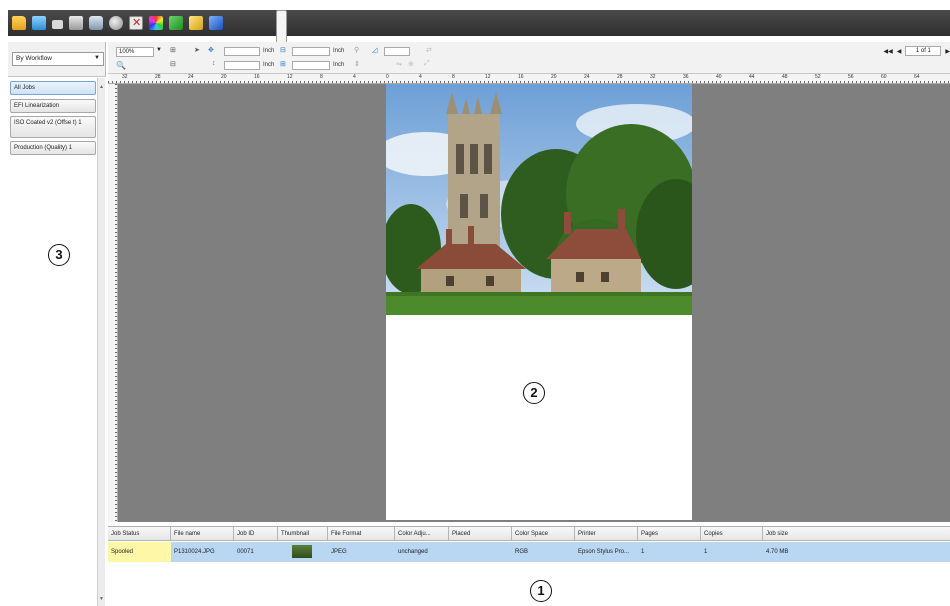 Image resolution: width=950 pixels, height=606 pixels. What do you see at coordinates (53, 127) in the screenshot?
I see `sidebar-item-iso-coated: ISO Coated v2 (Offse t) 1` at bounding box center [53, 127].